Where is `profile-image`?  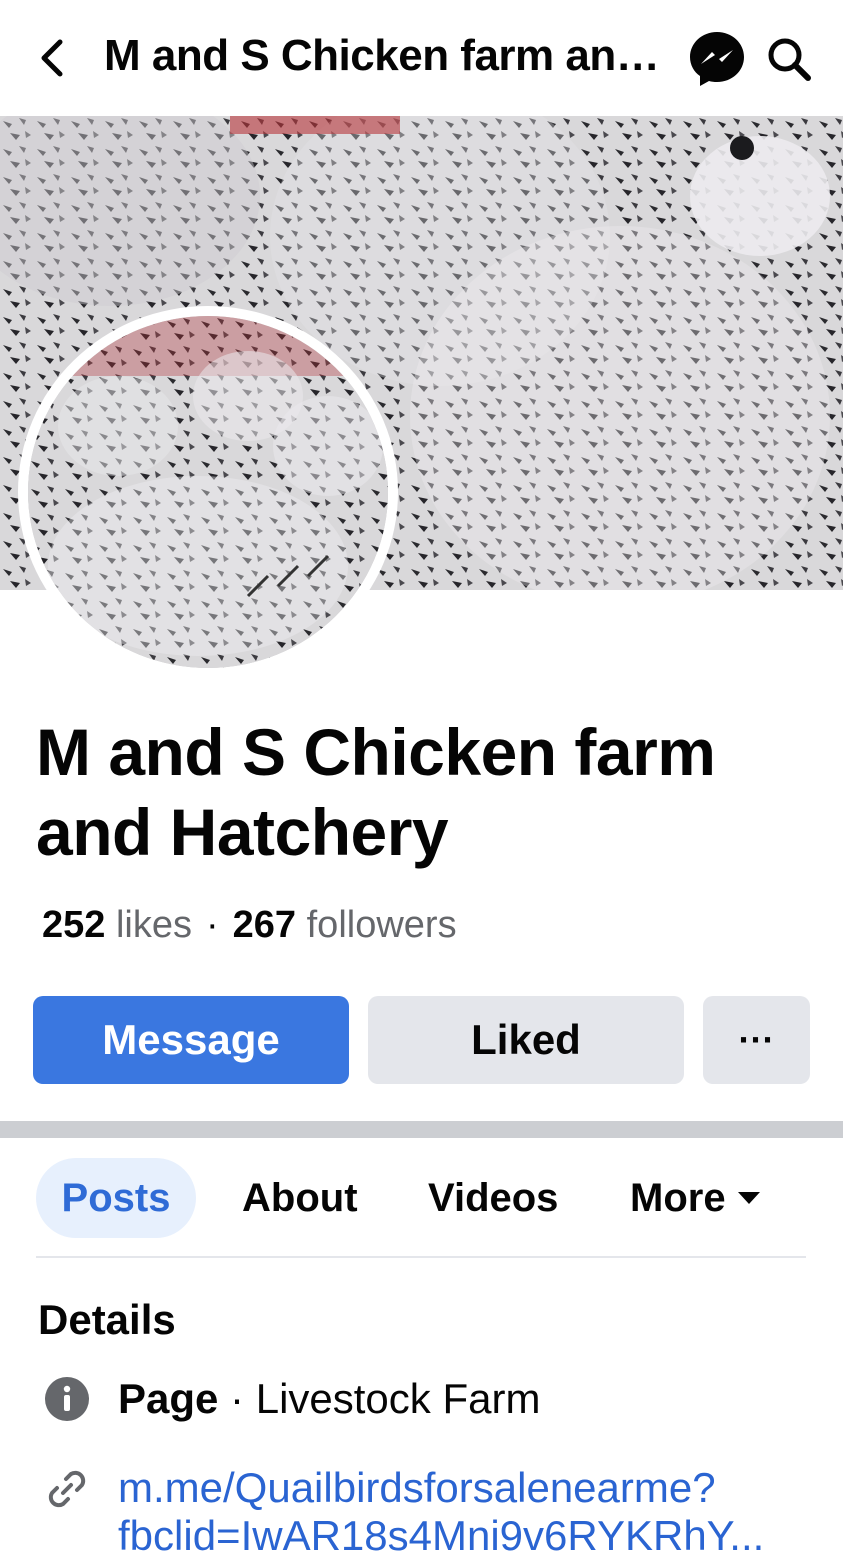
profile-image is located at coordinates (208, 492).